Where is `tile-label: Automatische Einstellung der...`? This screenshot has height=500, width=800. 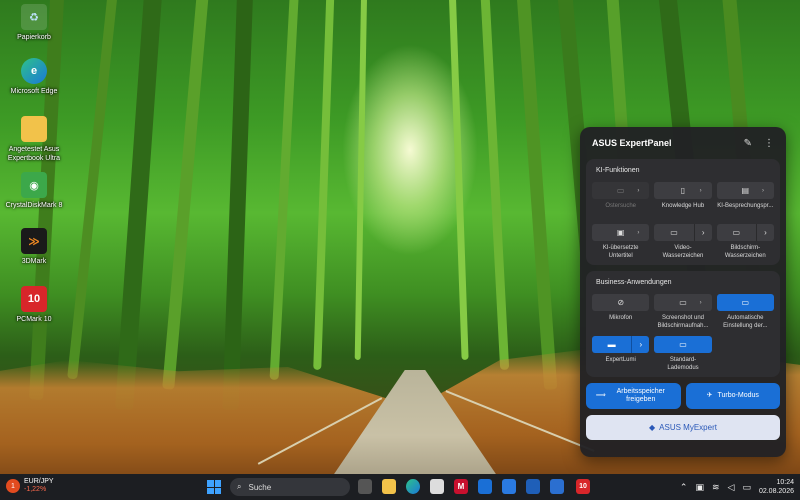 tile-label: Automatische Einstellung der... is located at coordinates (745, 322).